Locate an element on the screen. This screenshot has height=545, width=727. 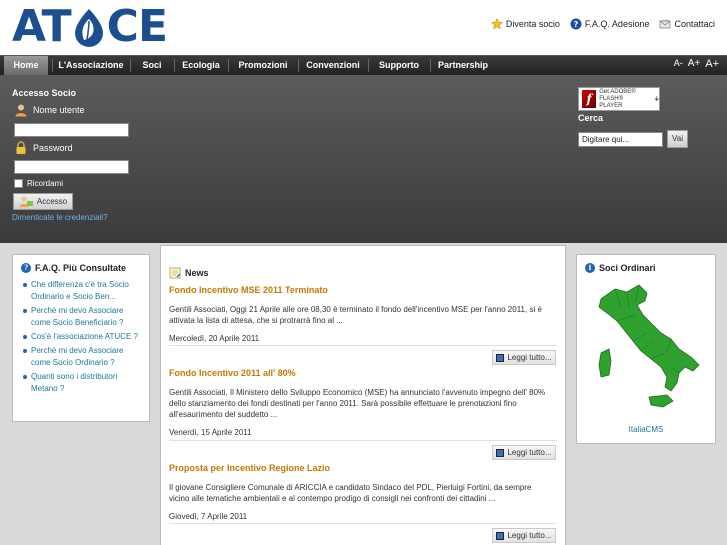
soci-title-row: i Soci Ordinari is located at coordinates (646, 268).